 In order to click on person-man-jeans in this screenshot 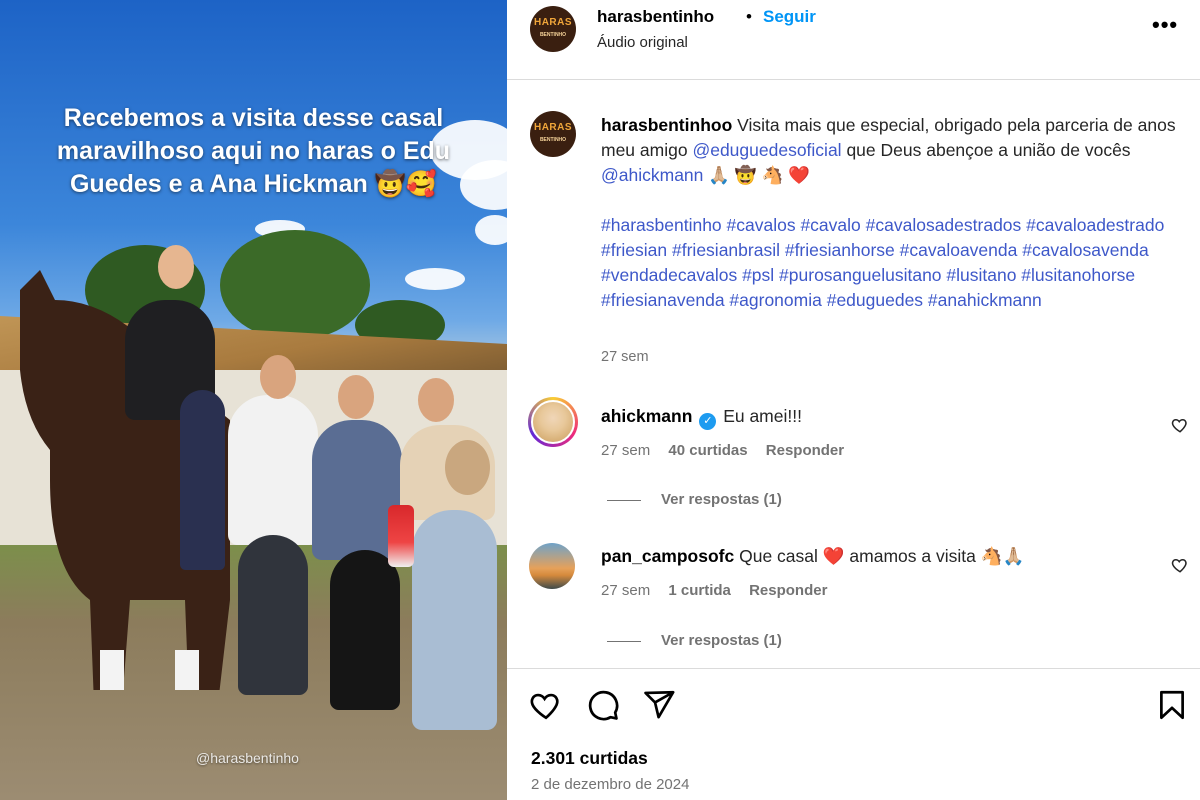, I will do `click(273, 615)`.